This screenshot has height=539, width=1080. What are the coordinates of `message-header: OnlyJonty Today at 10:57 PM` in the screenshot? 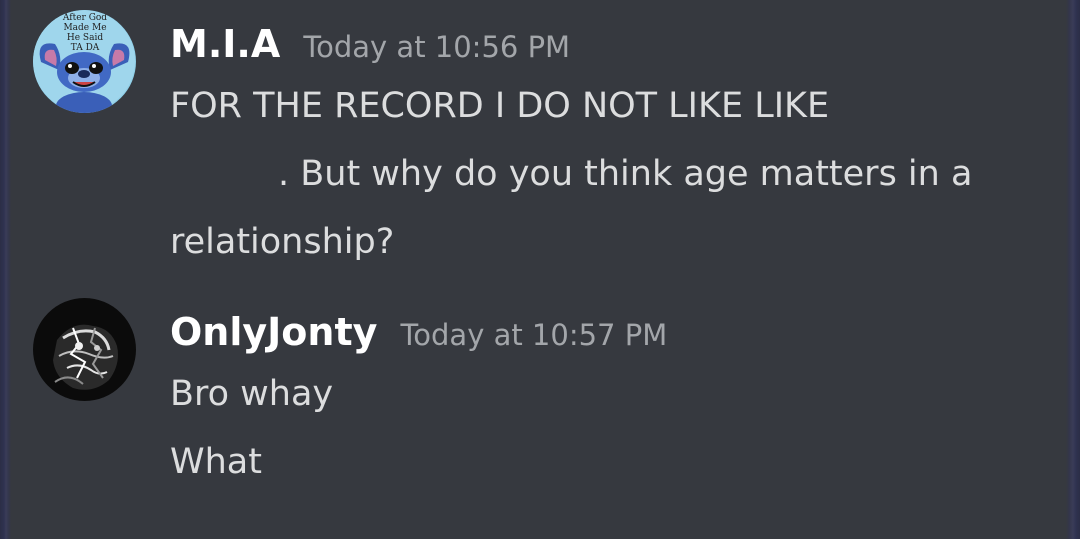 It's located at (615, 329).